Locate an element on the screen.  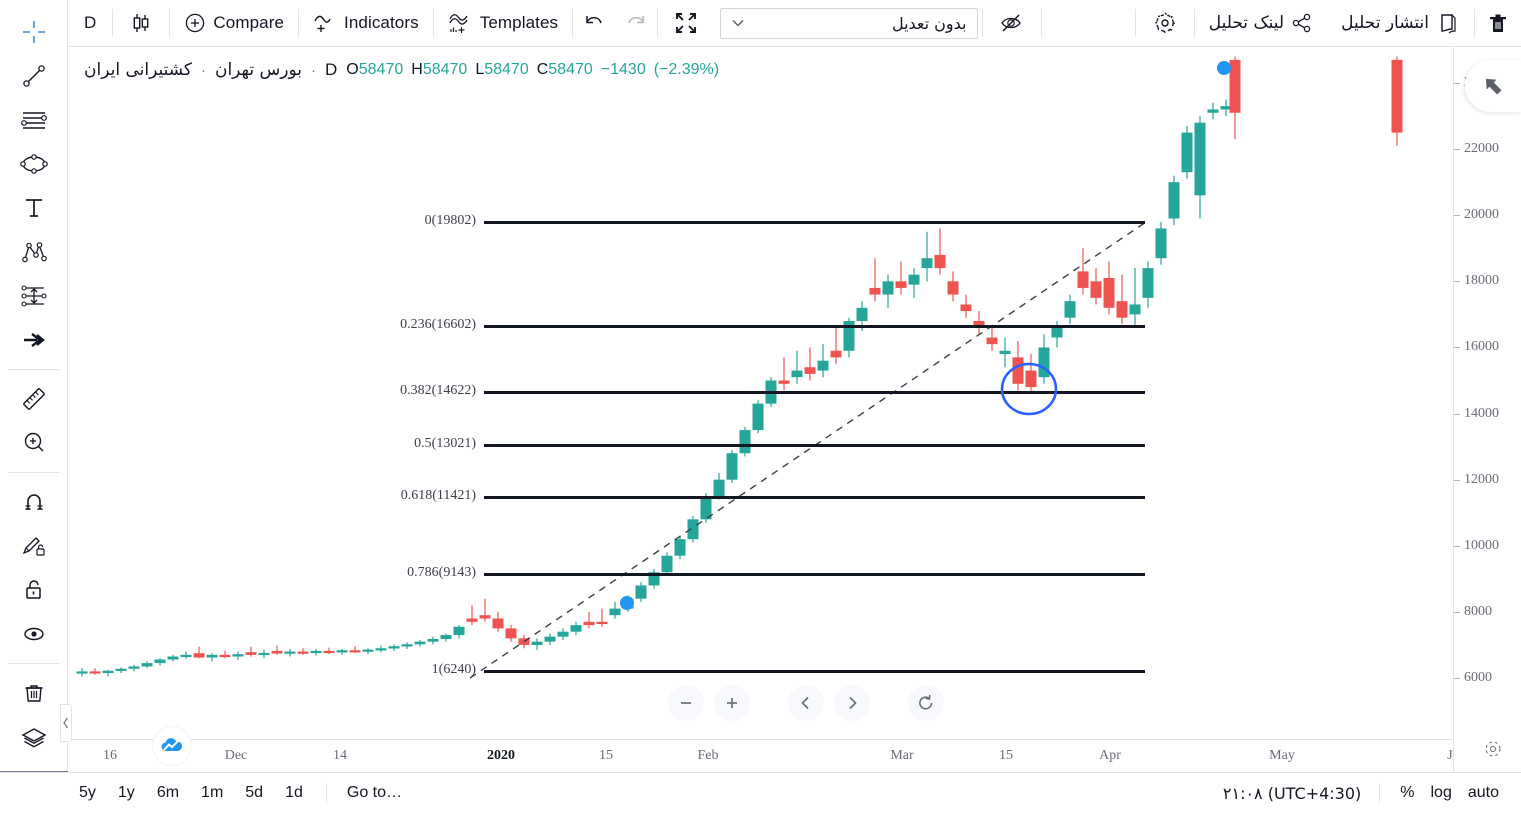
publish-analysis-button: انتشار تحلیل is located at coordinates (1400, 23).